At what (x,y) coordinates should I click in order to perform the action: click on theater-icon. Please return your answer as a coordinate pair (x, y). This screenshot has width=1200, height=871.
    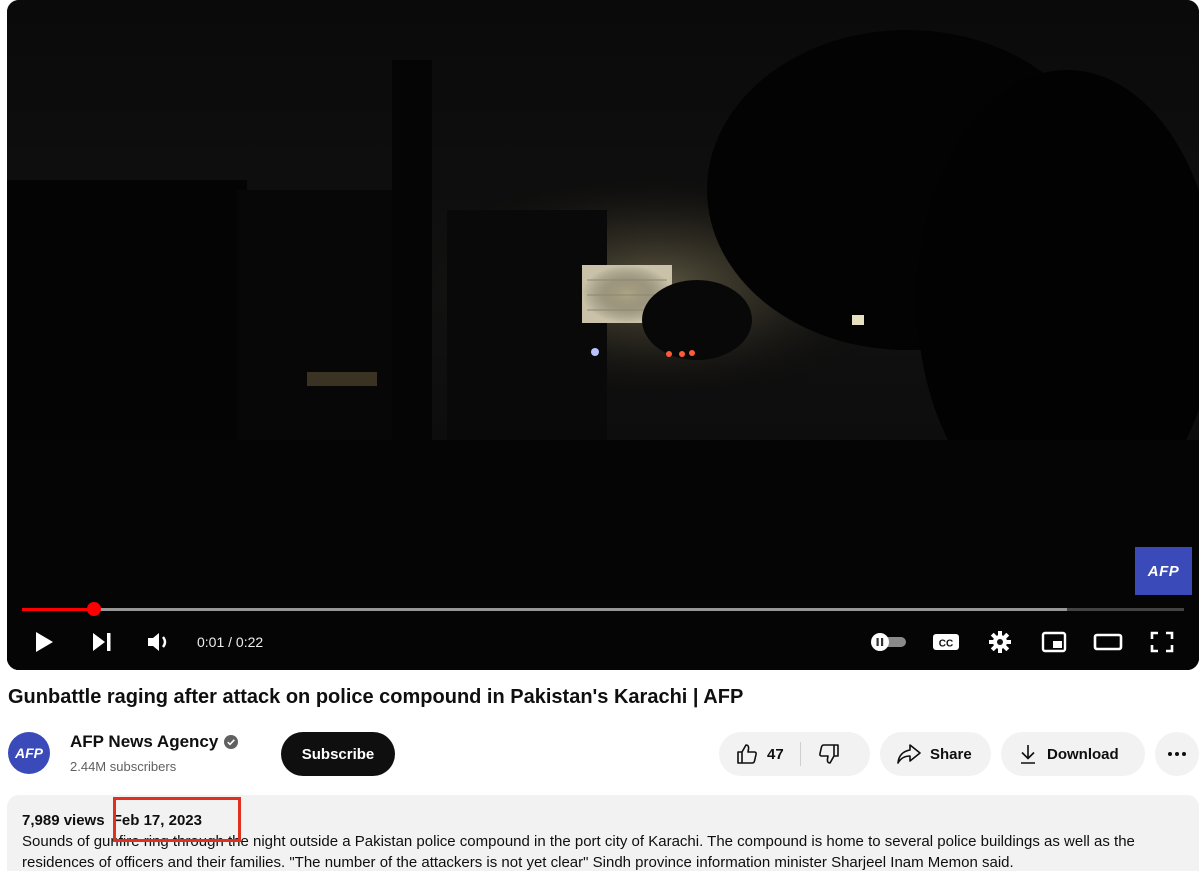
    Looking at the image, I should click on (1108, 642).